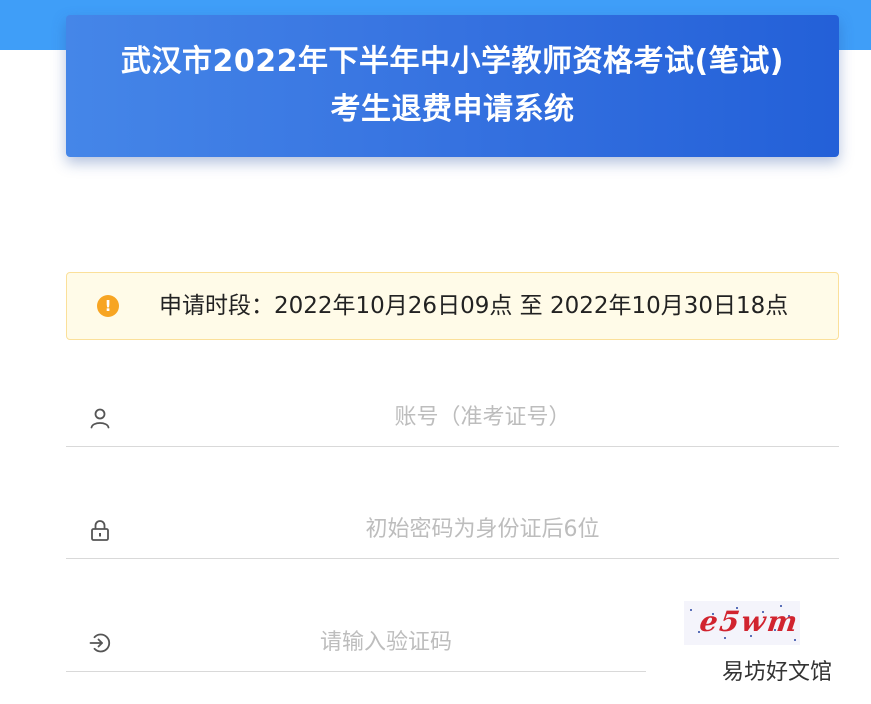 The height and width of the screenshot is (704, 871). What do you see at coordinates (100, 643) in the screenshot?
I see `login-arrow-icon` at bounding box center [100, 643].